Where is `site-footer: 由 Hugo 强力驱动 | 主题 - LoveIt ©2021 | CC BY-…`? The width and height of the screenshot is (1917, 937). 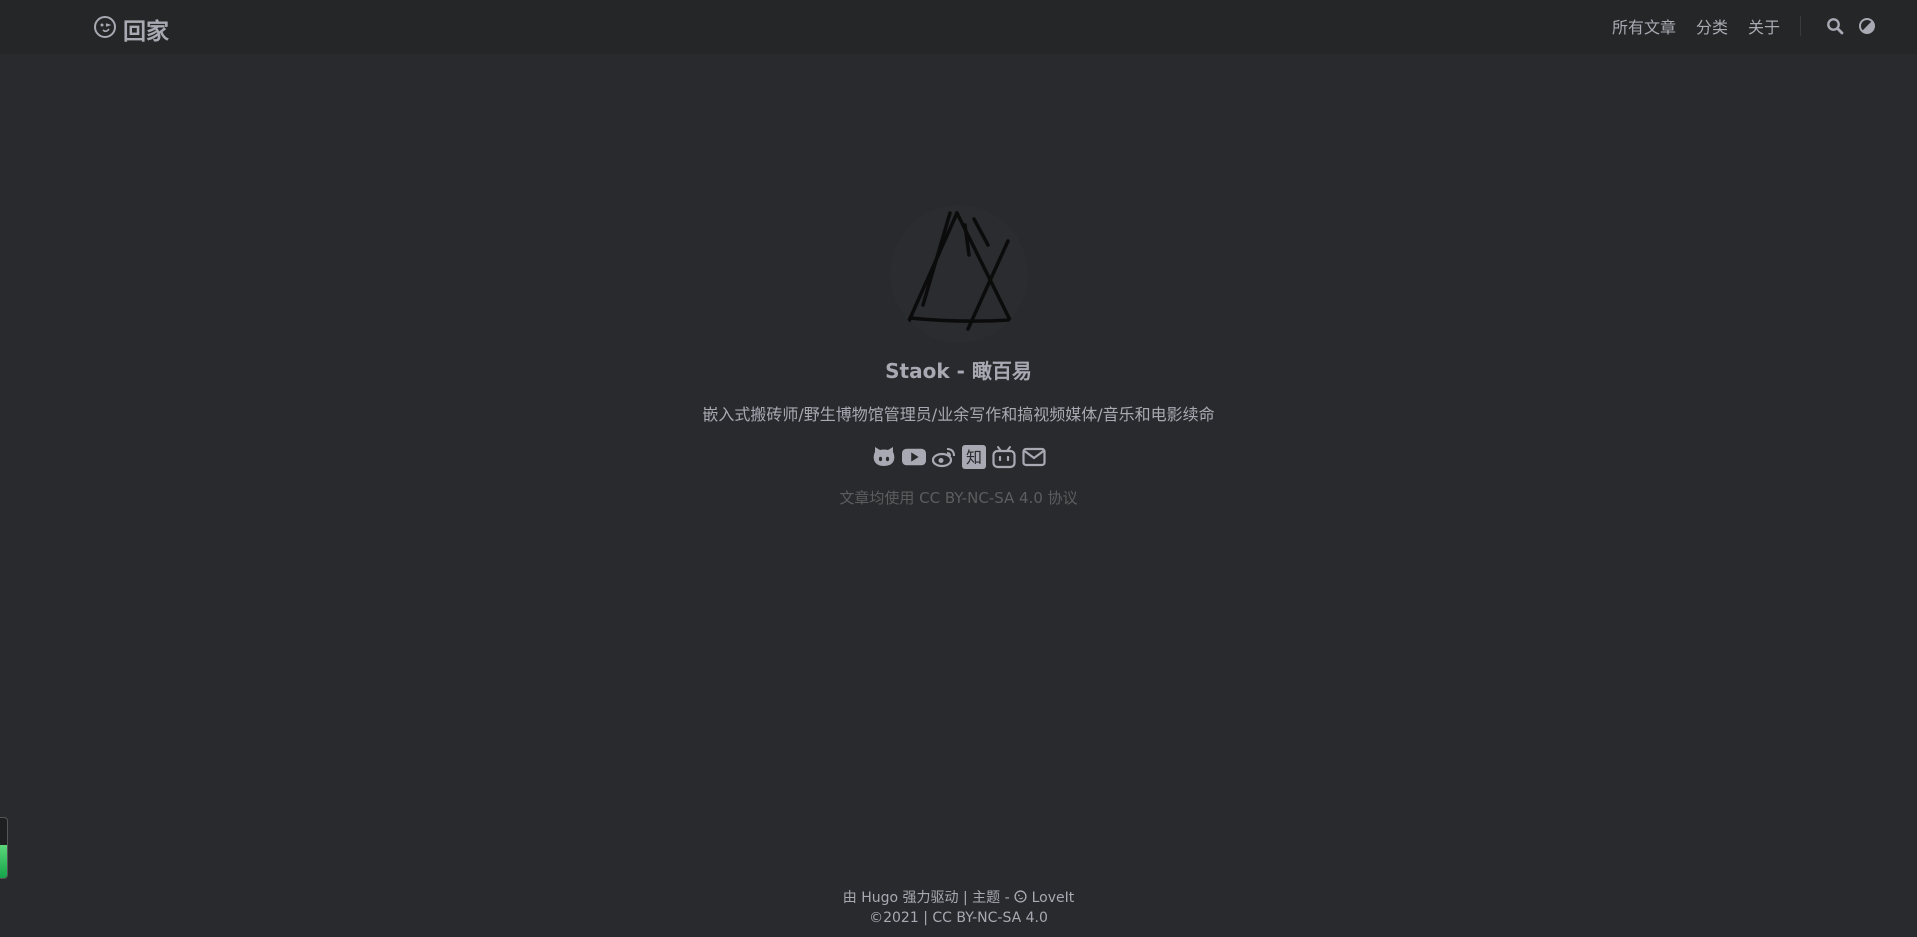 site-footer: 由 Hugo 强力驱动 | 主题 - LoveIt ©2021 | CC BY-… is located at coordinates (958, 908).